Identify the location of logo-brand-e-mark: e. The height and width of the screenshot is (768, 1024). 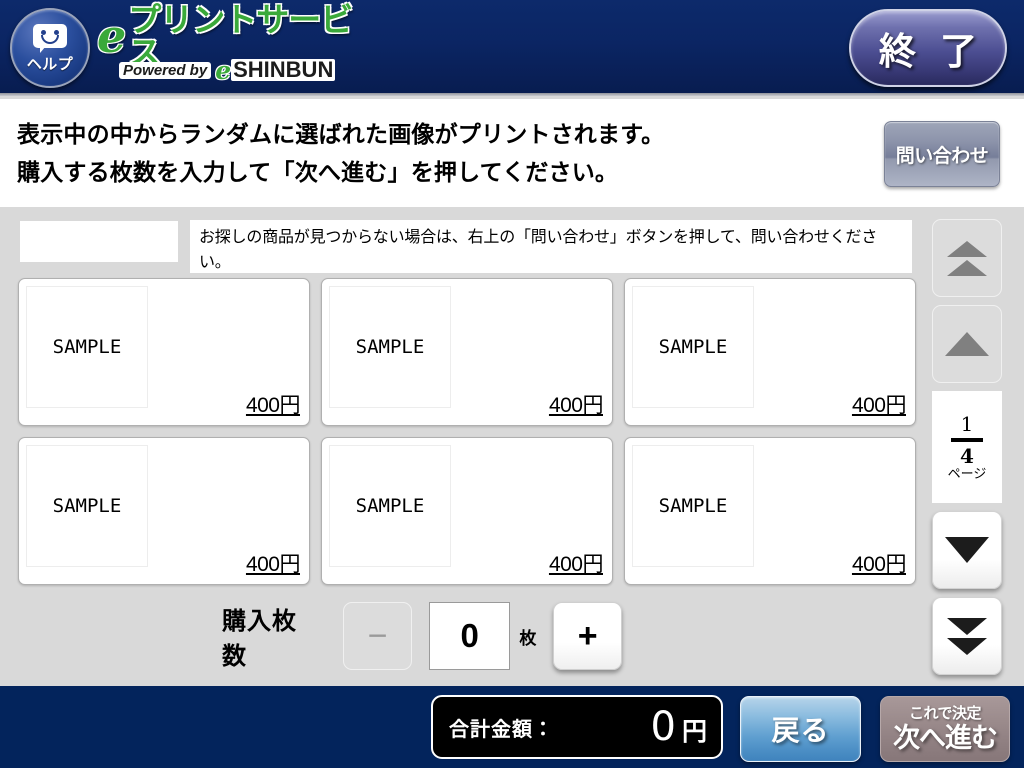
(223, 70).